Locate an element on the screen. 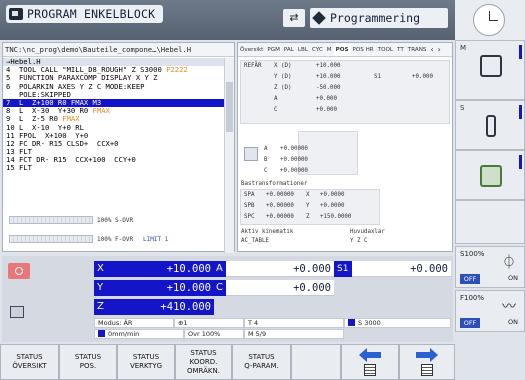 The height and width of the screenshot is (380, 525). feed-override-off: OFF is located at coordinates (470, 323).